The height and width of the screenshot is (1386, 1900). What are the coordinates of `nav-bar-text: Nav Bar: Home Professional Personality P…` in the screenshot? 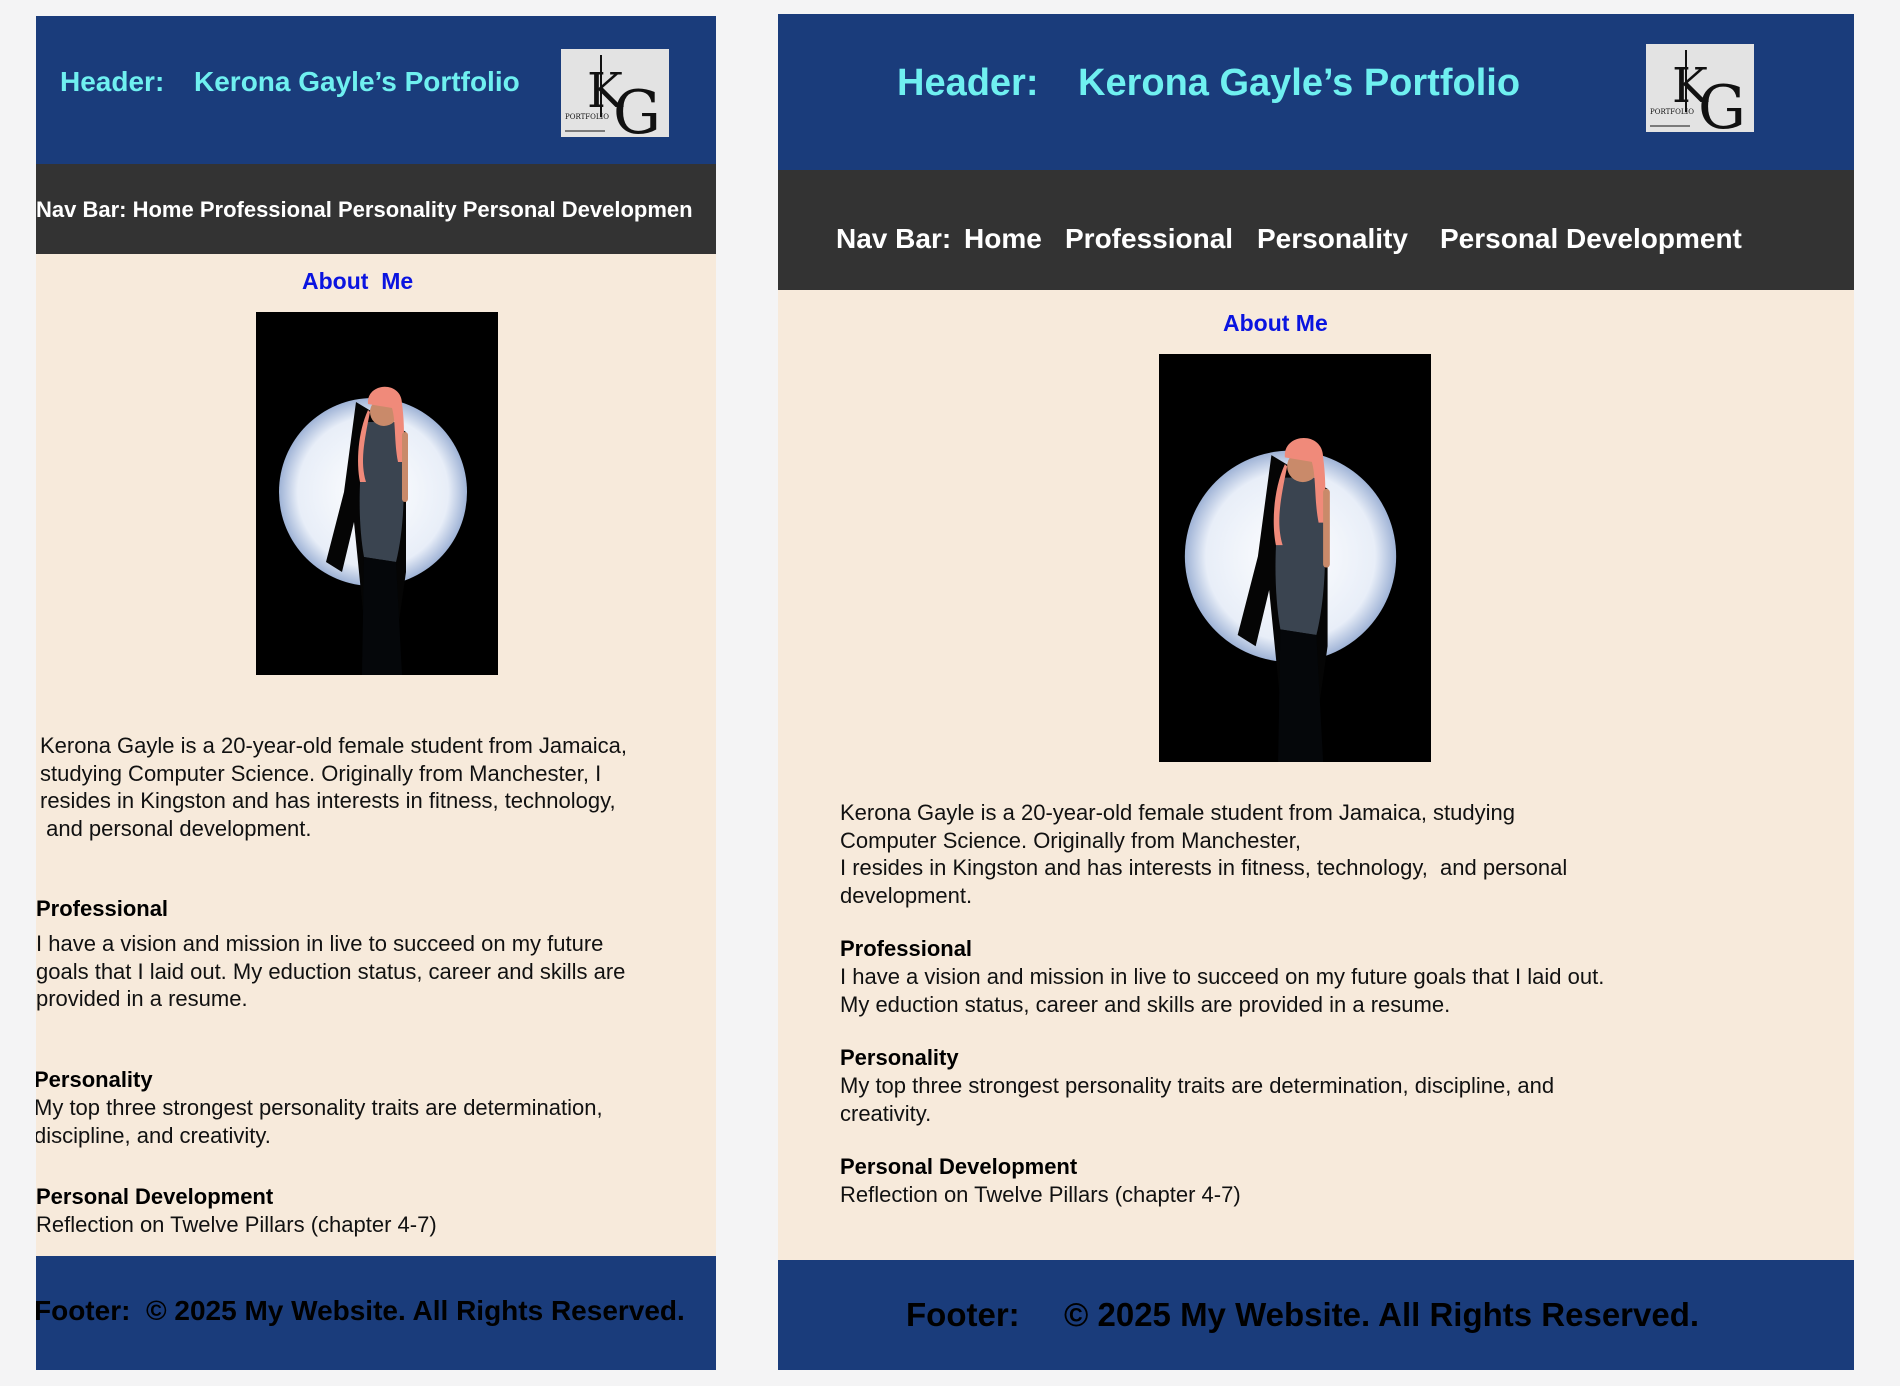 It's located at (364, 210).